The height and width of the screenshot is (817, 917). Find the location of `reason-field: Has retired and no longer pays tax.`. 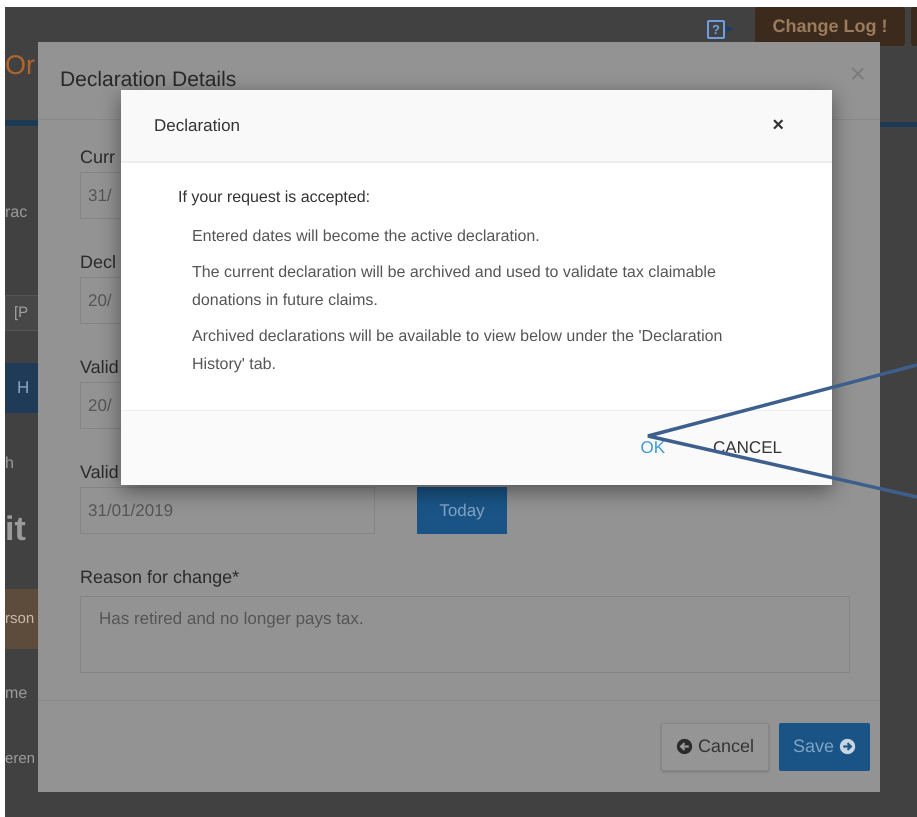

reason-field: Has retired and no longer pays tax. is located at coordinates (465, 634).